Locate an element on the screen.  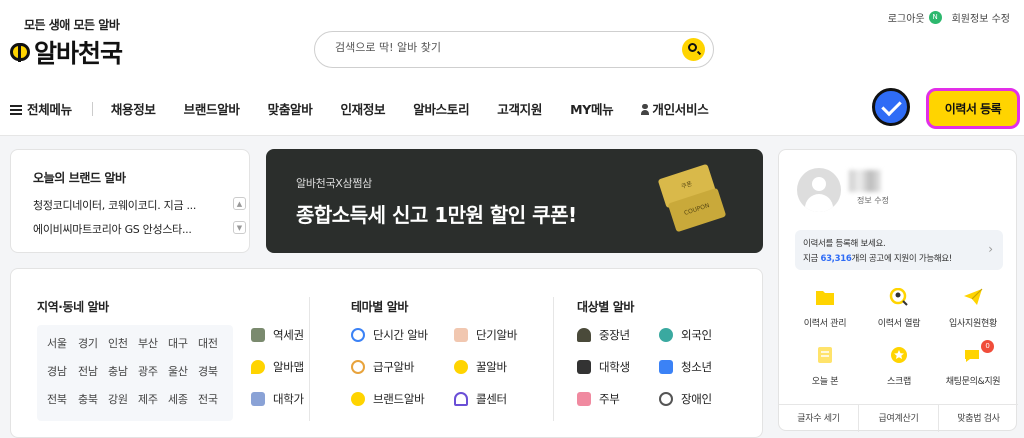
globe-icon is located at coordinates (666, 335).